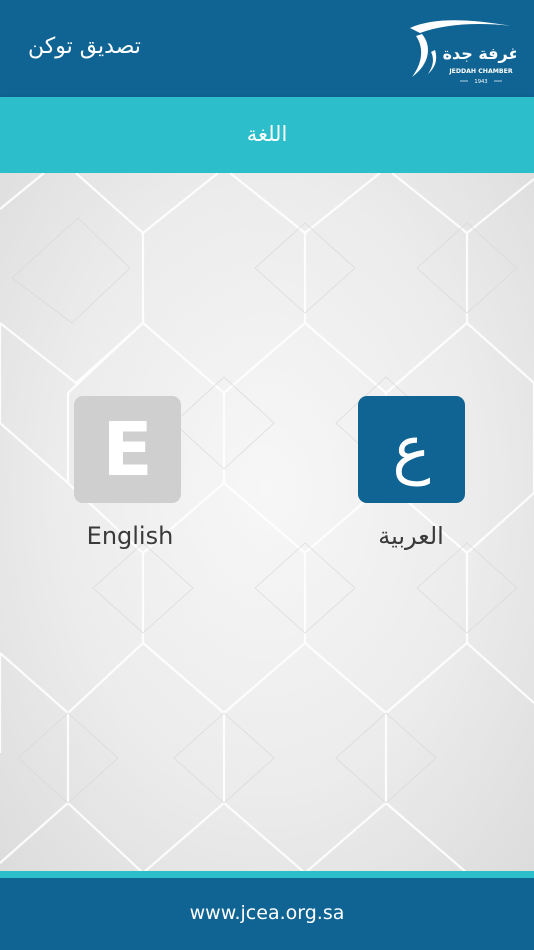  I want to click on english-letter-tile: E, so click(127, 449).